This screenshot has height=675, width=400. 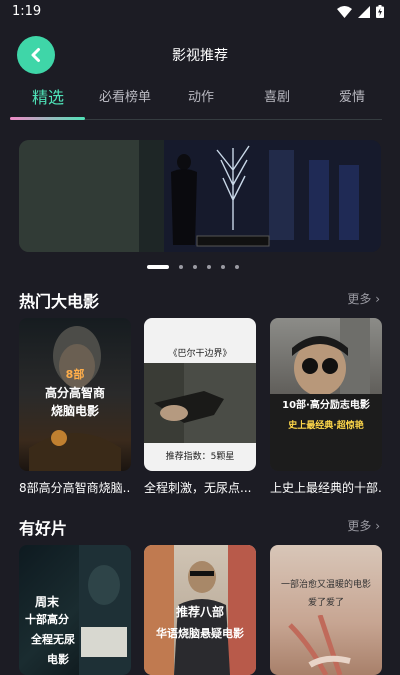 I want to click on tab-comedy: 喜剧, so click(x=277, y=95).